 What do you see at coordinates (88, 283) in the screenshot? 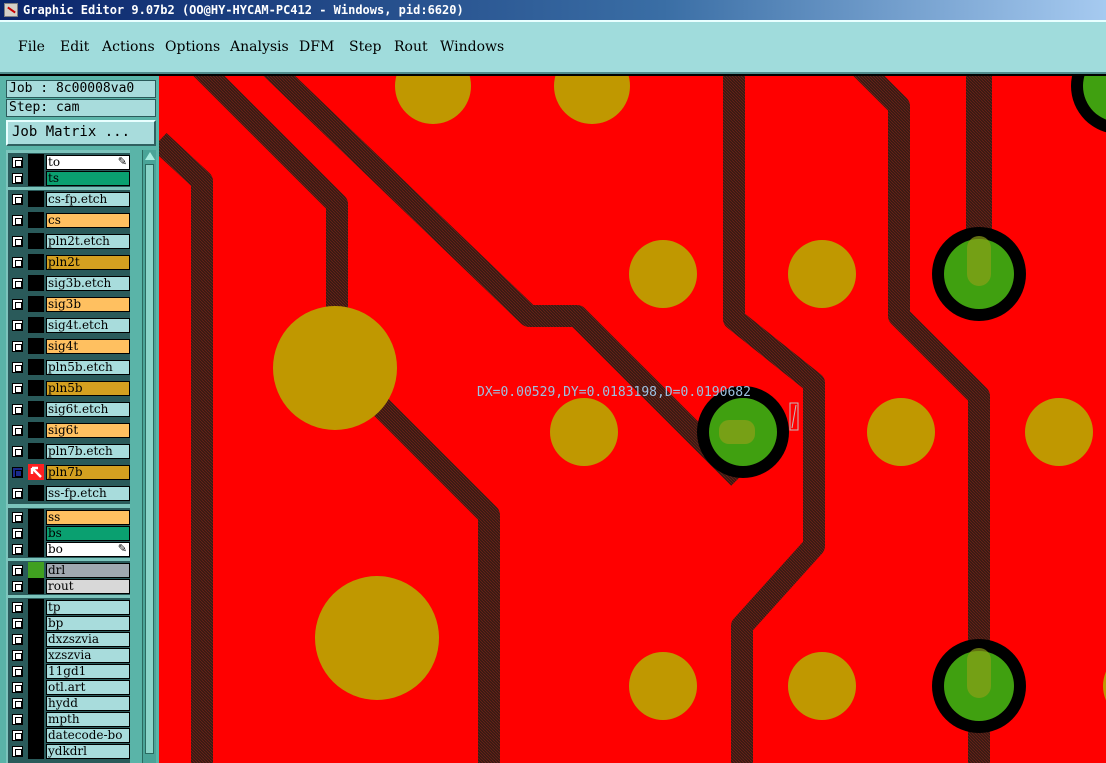
I see `layer-name-label: sig3b.etch` at bounding box center [88, 283].